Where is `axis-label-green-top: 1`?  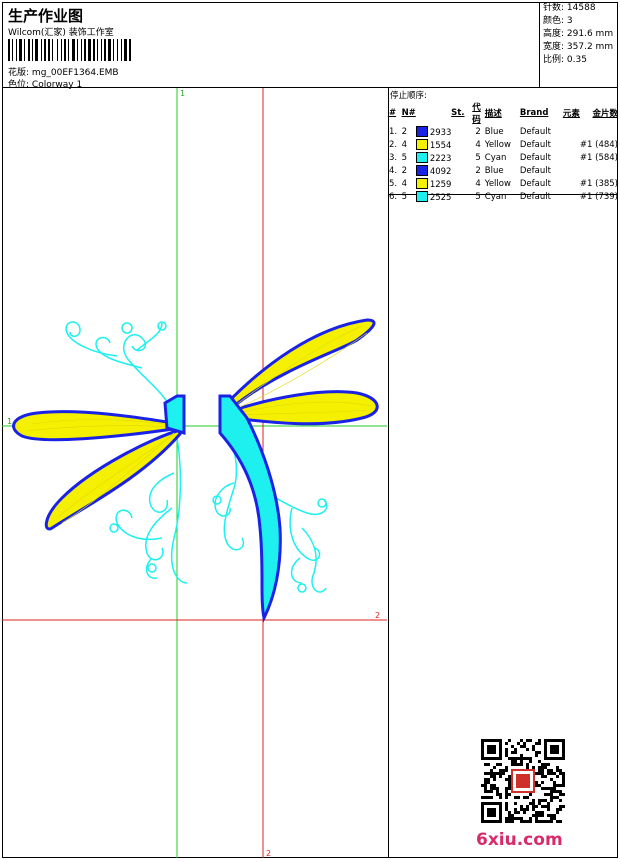 axis-label-green-top: 1 is located at coordinates (182, 93).